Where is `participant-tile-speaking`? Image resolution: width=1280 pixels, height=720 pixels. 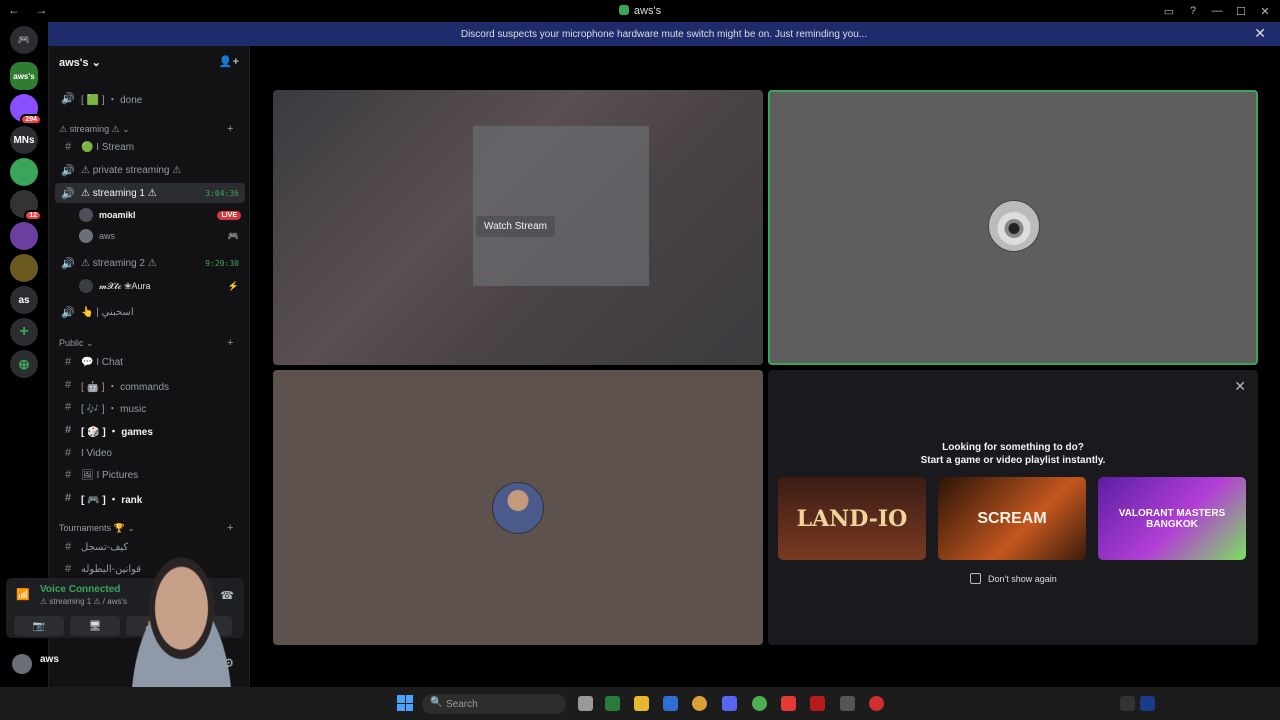
participant-tile-speaking is located at coordinates (1013, 227).